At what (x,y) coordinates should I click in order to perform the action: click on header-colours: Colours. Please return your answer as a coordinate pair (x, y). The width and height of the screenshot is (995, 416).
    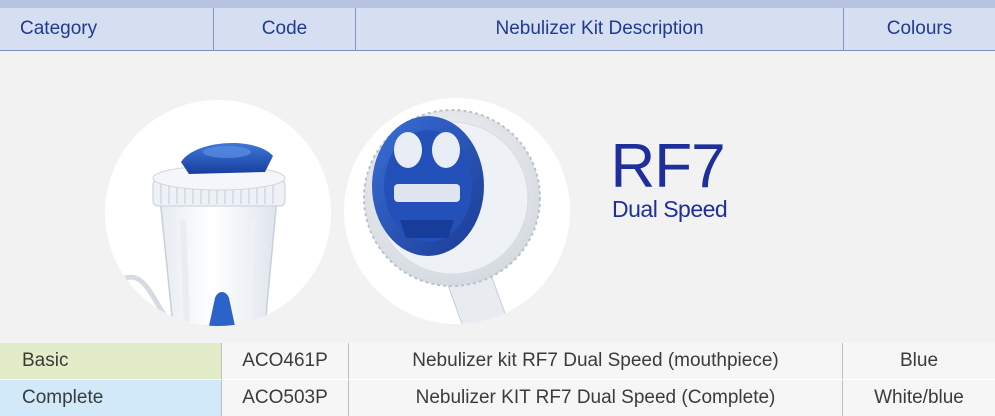
    Looking at the image, I should click on (919, 28).